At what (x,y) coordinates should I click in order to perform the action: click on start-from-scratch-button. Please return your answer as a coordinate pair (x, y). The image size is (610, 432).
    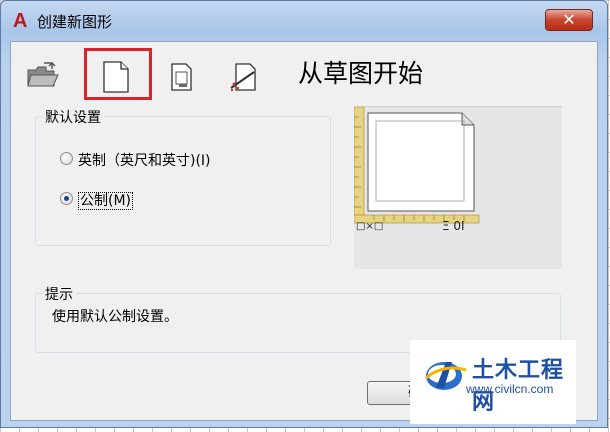
    Looking at the image, I should click on (117, 76).